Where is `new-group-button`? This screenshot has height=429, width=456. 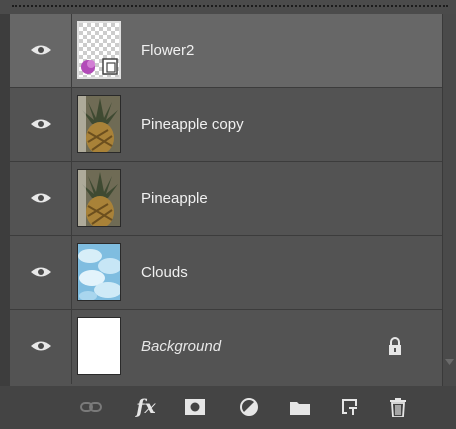 new-group-button is located at coordinates (300, 407).